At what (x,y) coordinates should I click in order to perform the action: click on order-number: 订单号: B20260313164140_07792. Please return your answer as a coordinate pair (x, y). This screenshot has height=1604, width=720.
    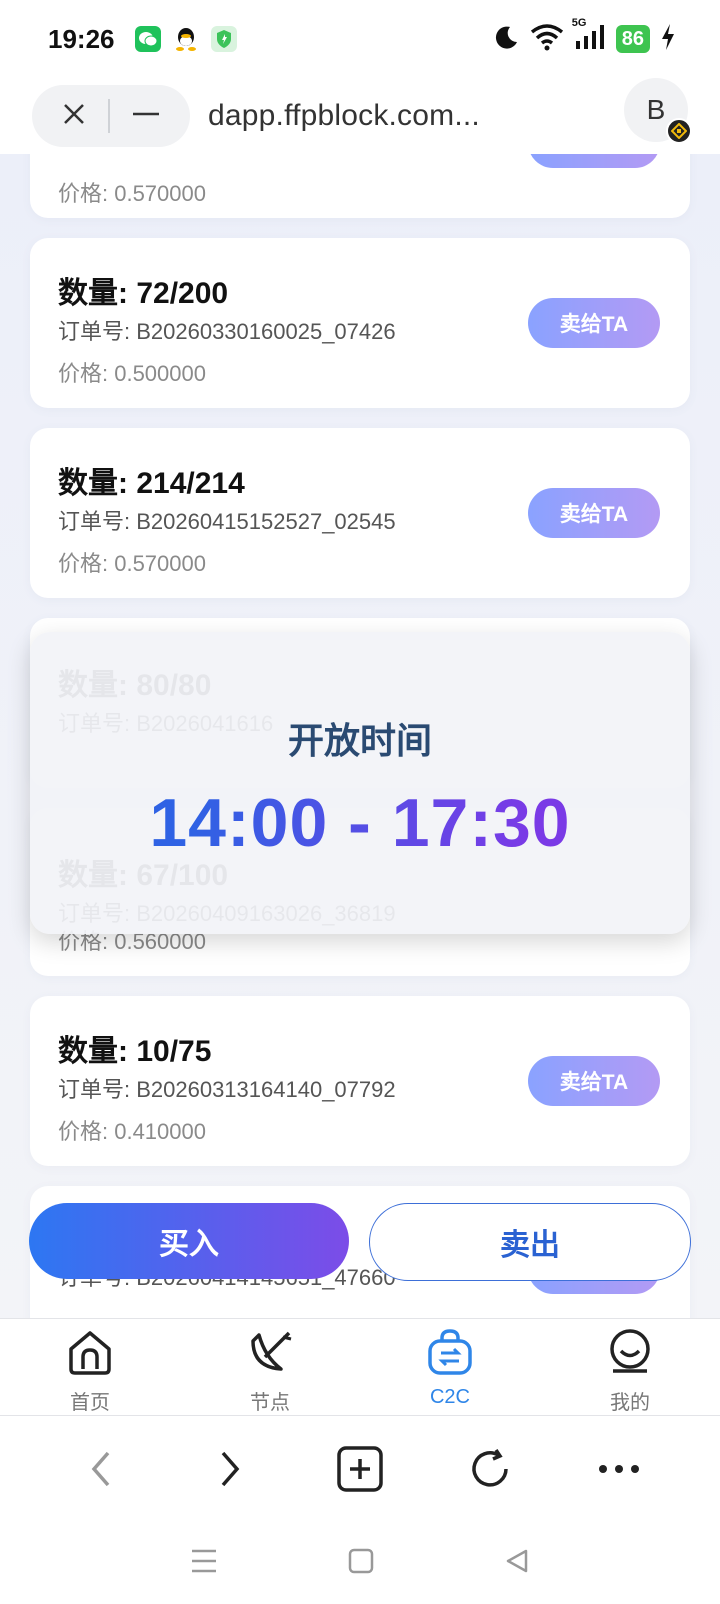
    Looking at the image, I should click on (227, 1089).